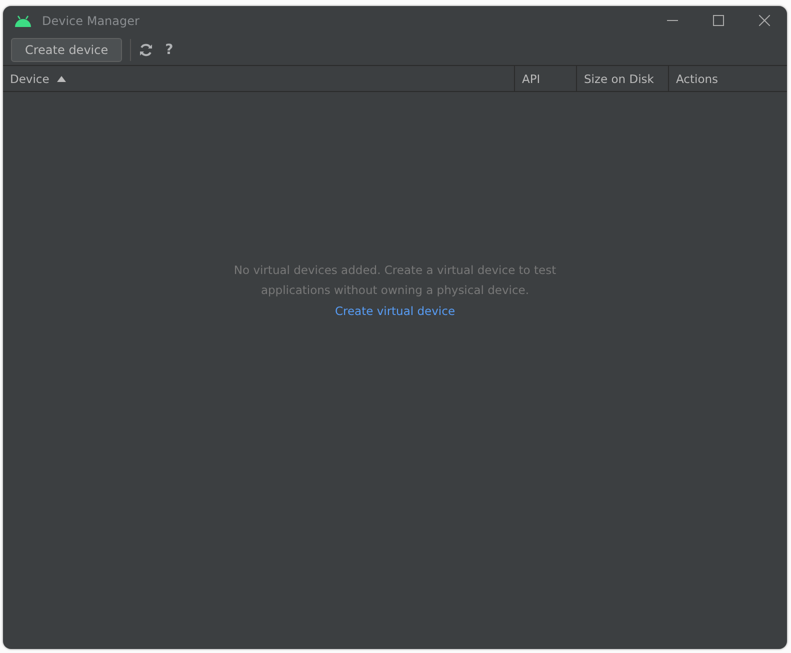 This screenshot has width=791, height=653. I want to click on empty-state-message: No virtual devices added. Create a virtual device to test applications without owning a physical device., so click(395, 280).